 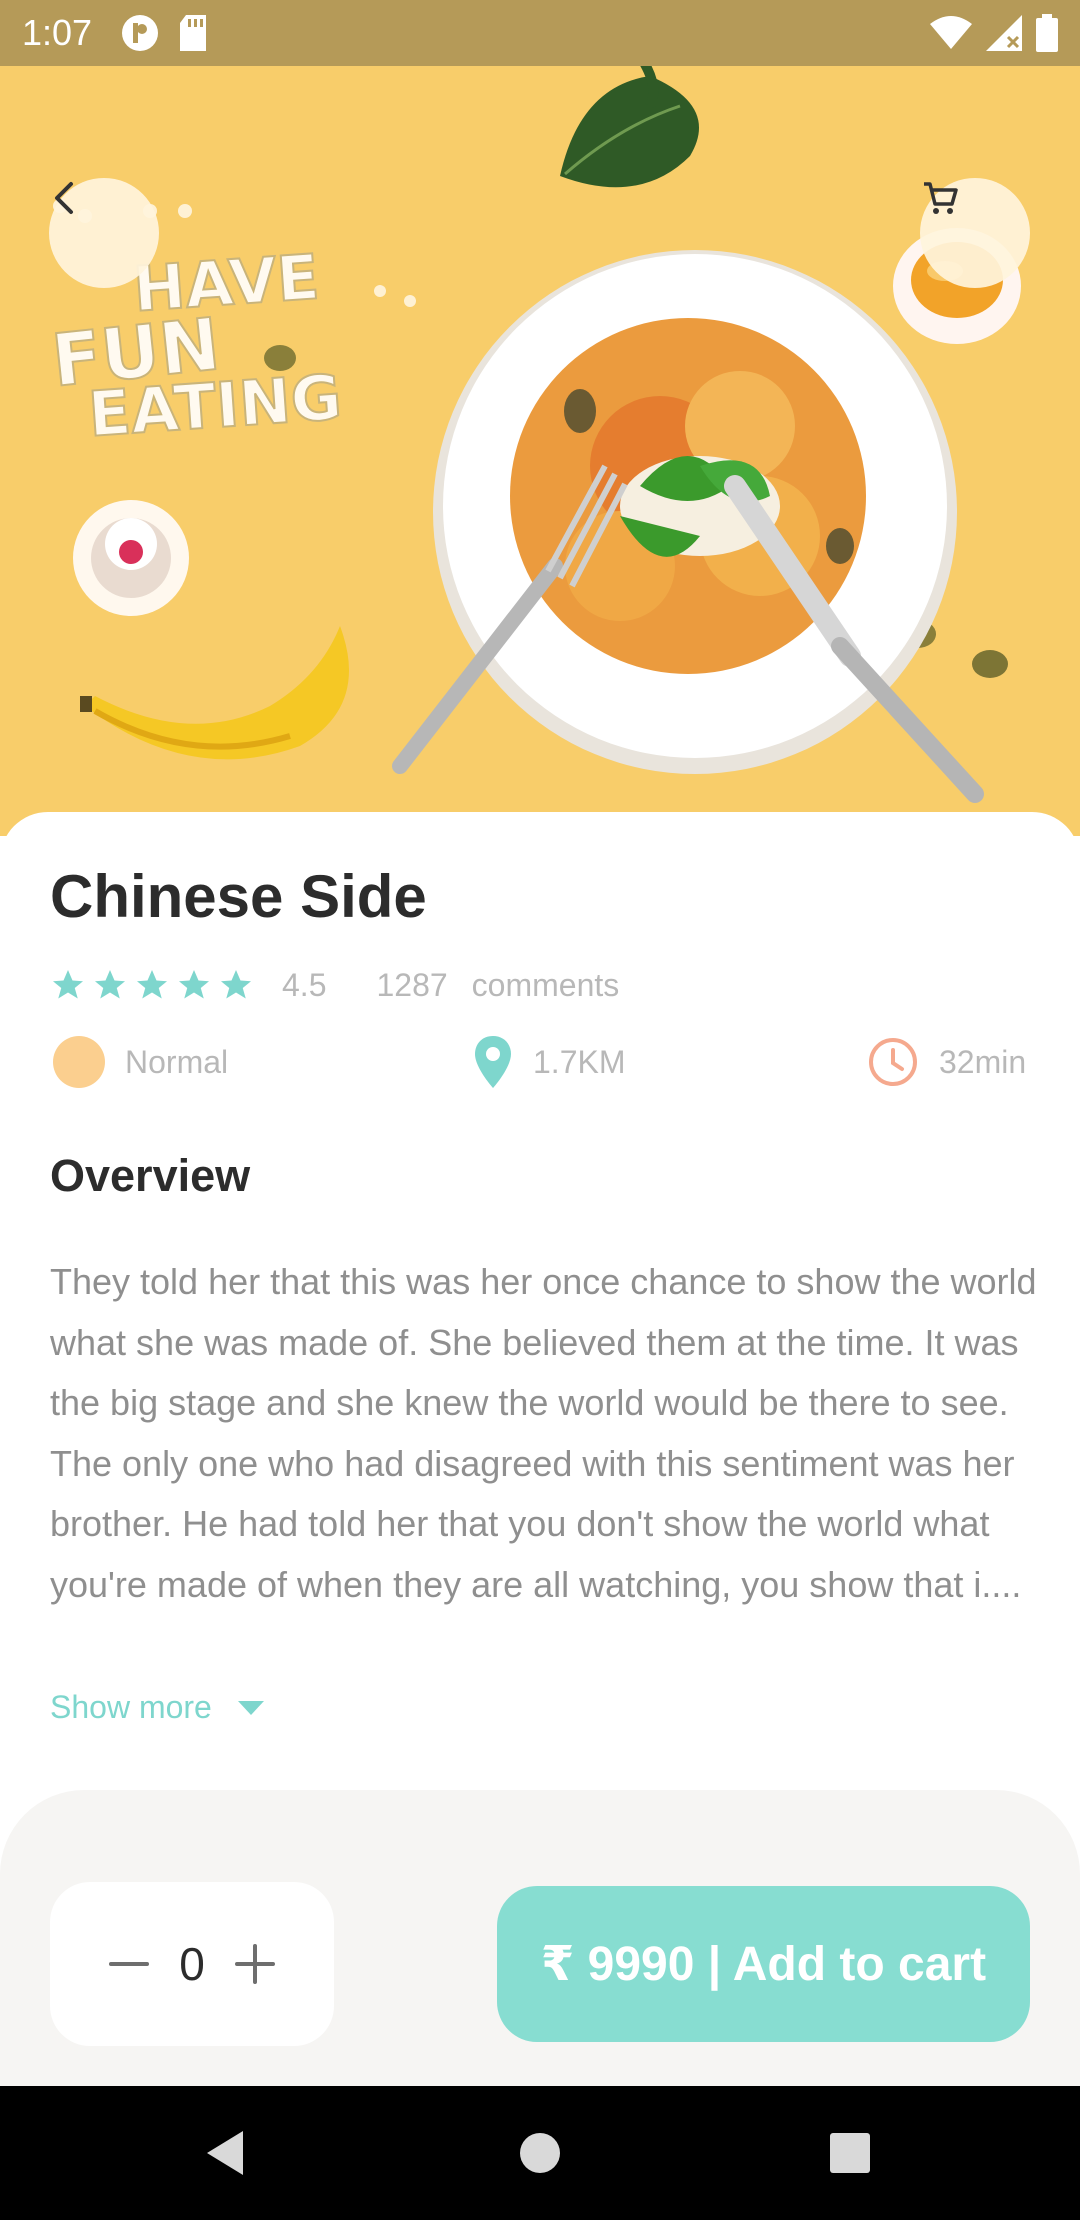 I want to click on distance-info: 1.7KM, so click(x=549, y=1062).